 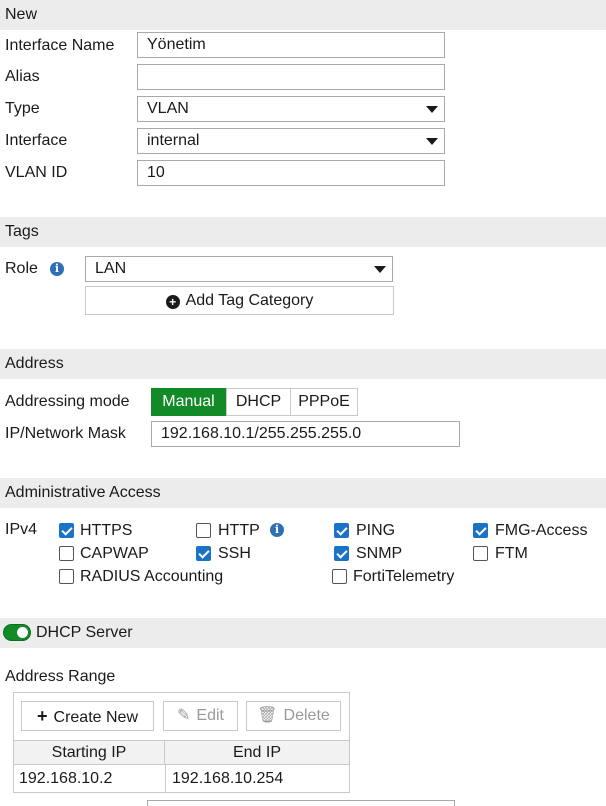 I want to click on dhcp-server-toggle, so click(x=17, y=632).